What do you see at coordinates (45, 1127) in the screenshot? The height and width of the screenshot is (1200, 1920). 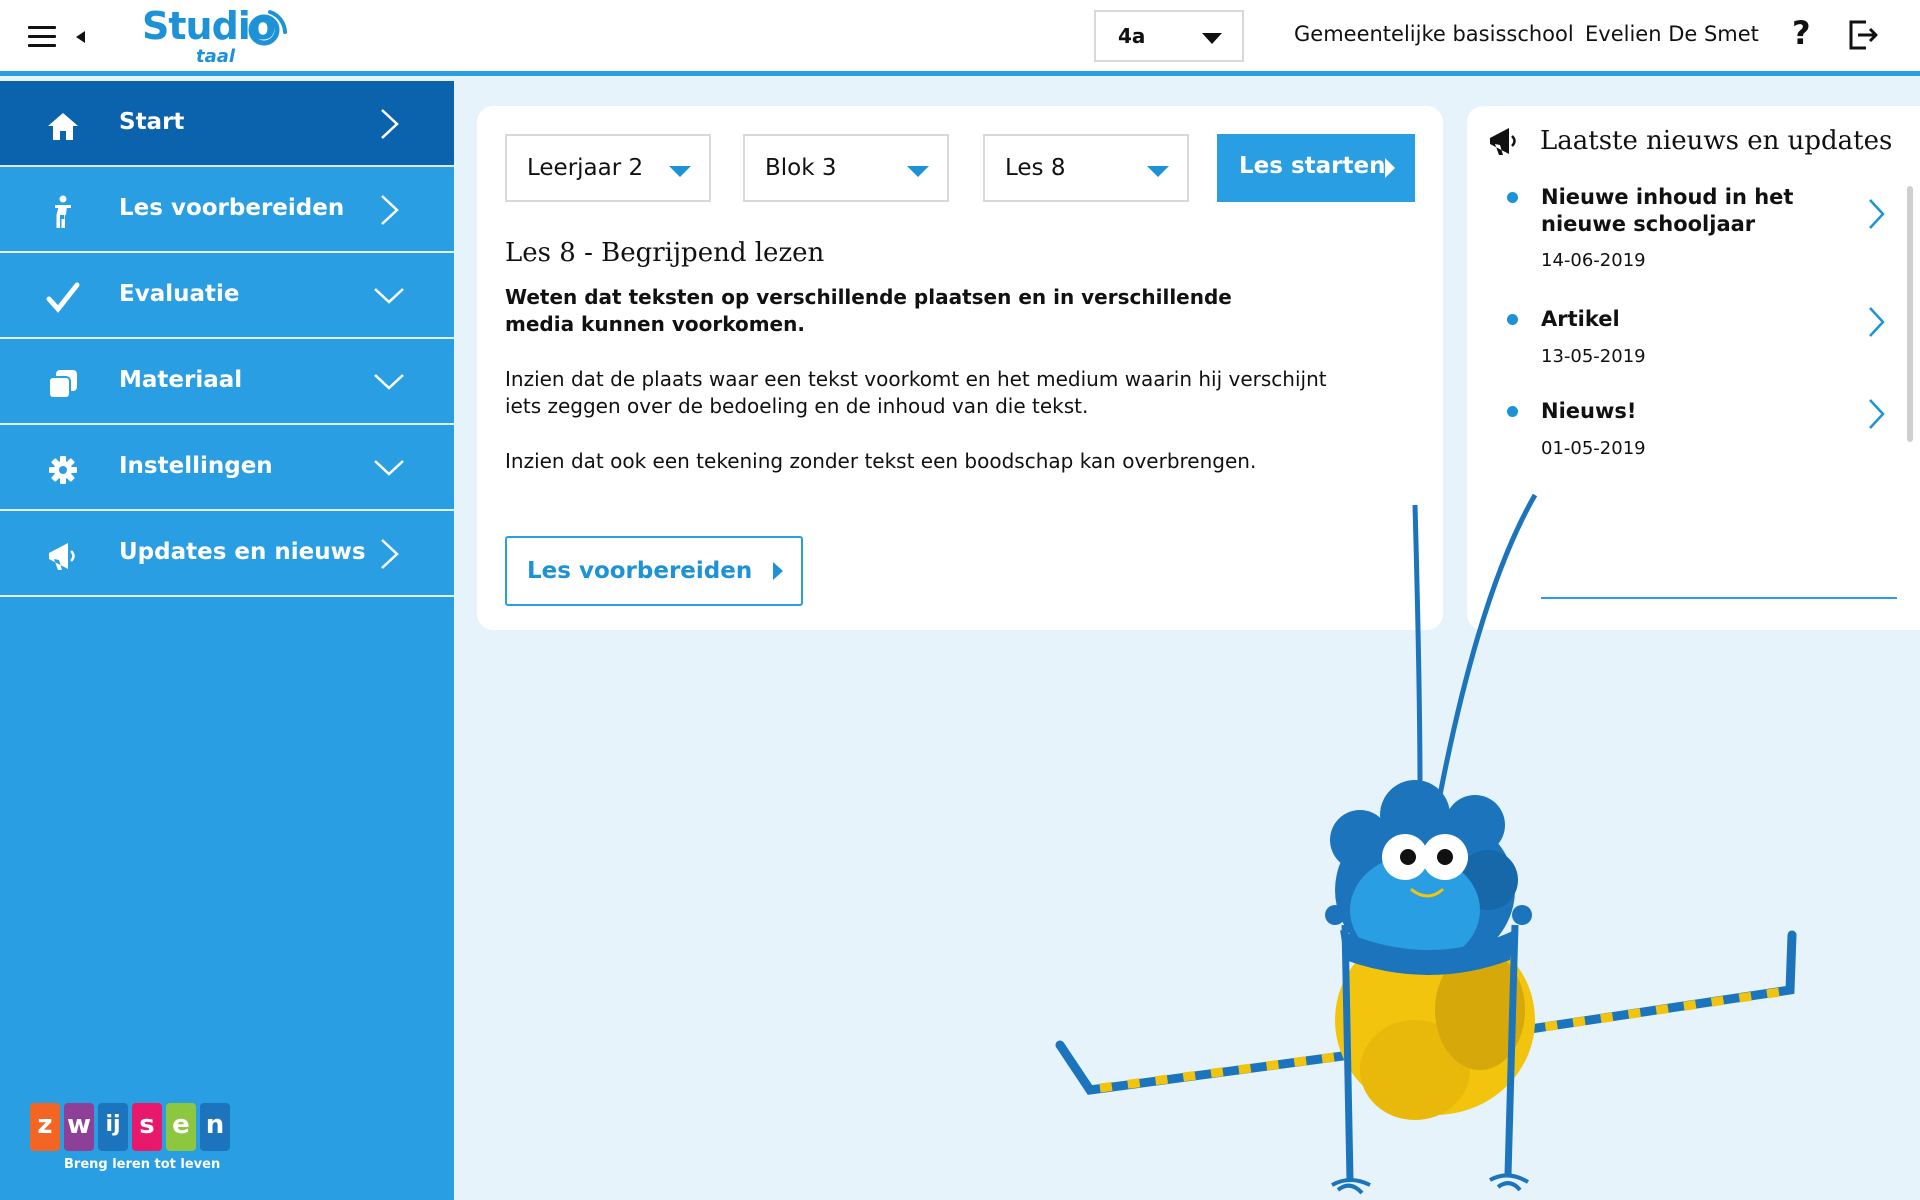 I see `brand-letter: z` at bounding box center [45, 1127].